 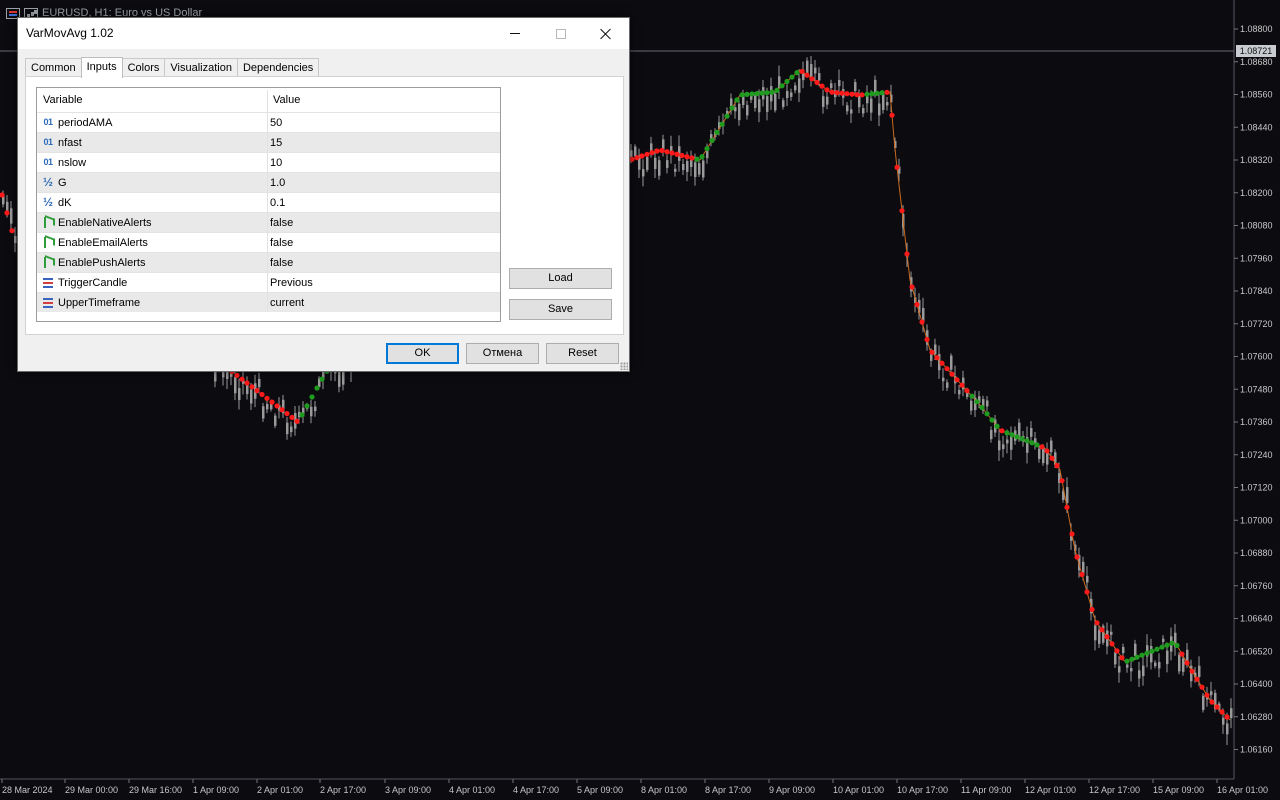 I want to click on column-header-variable: Variable, so click(x=63, y=100).